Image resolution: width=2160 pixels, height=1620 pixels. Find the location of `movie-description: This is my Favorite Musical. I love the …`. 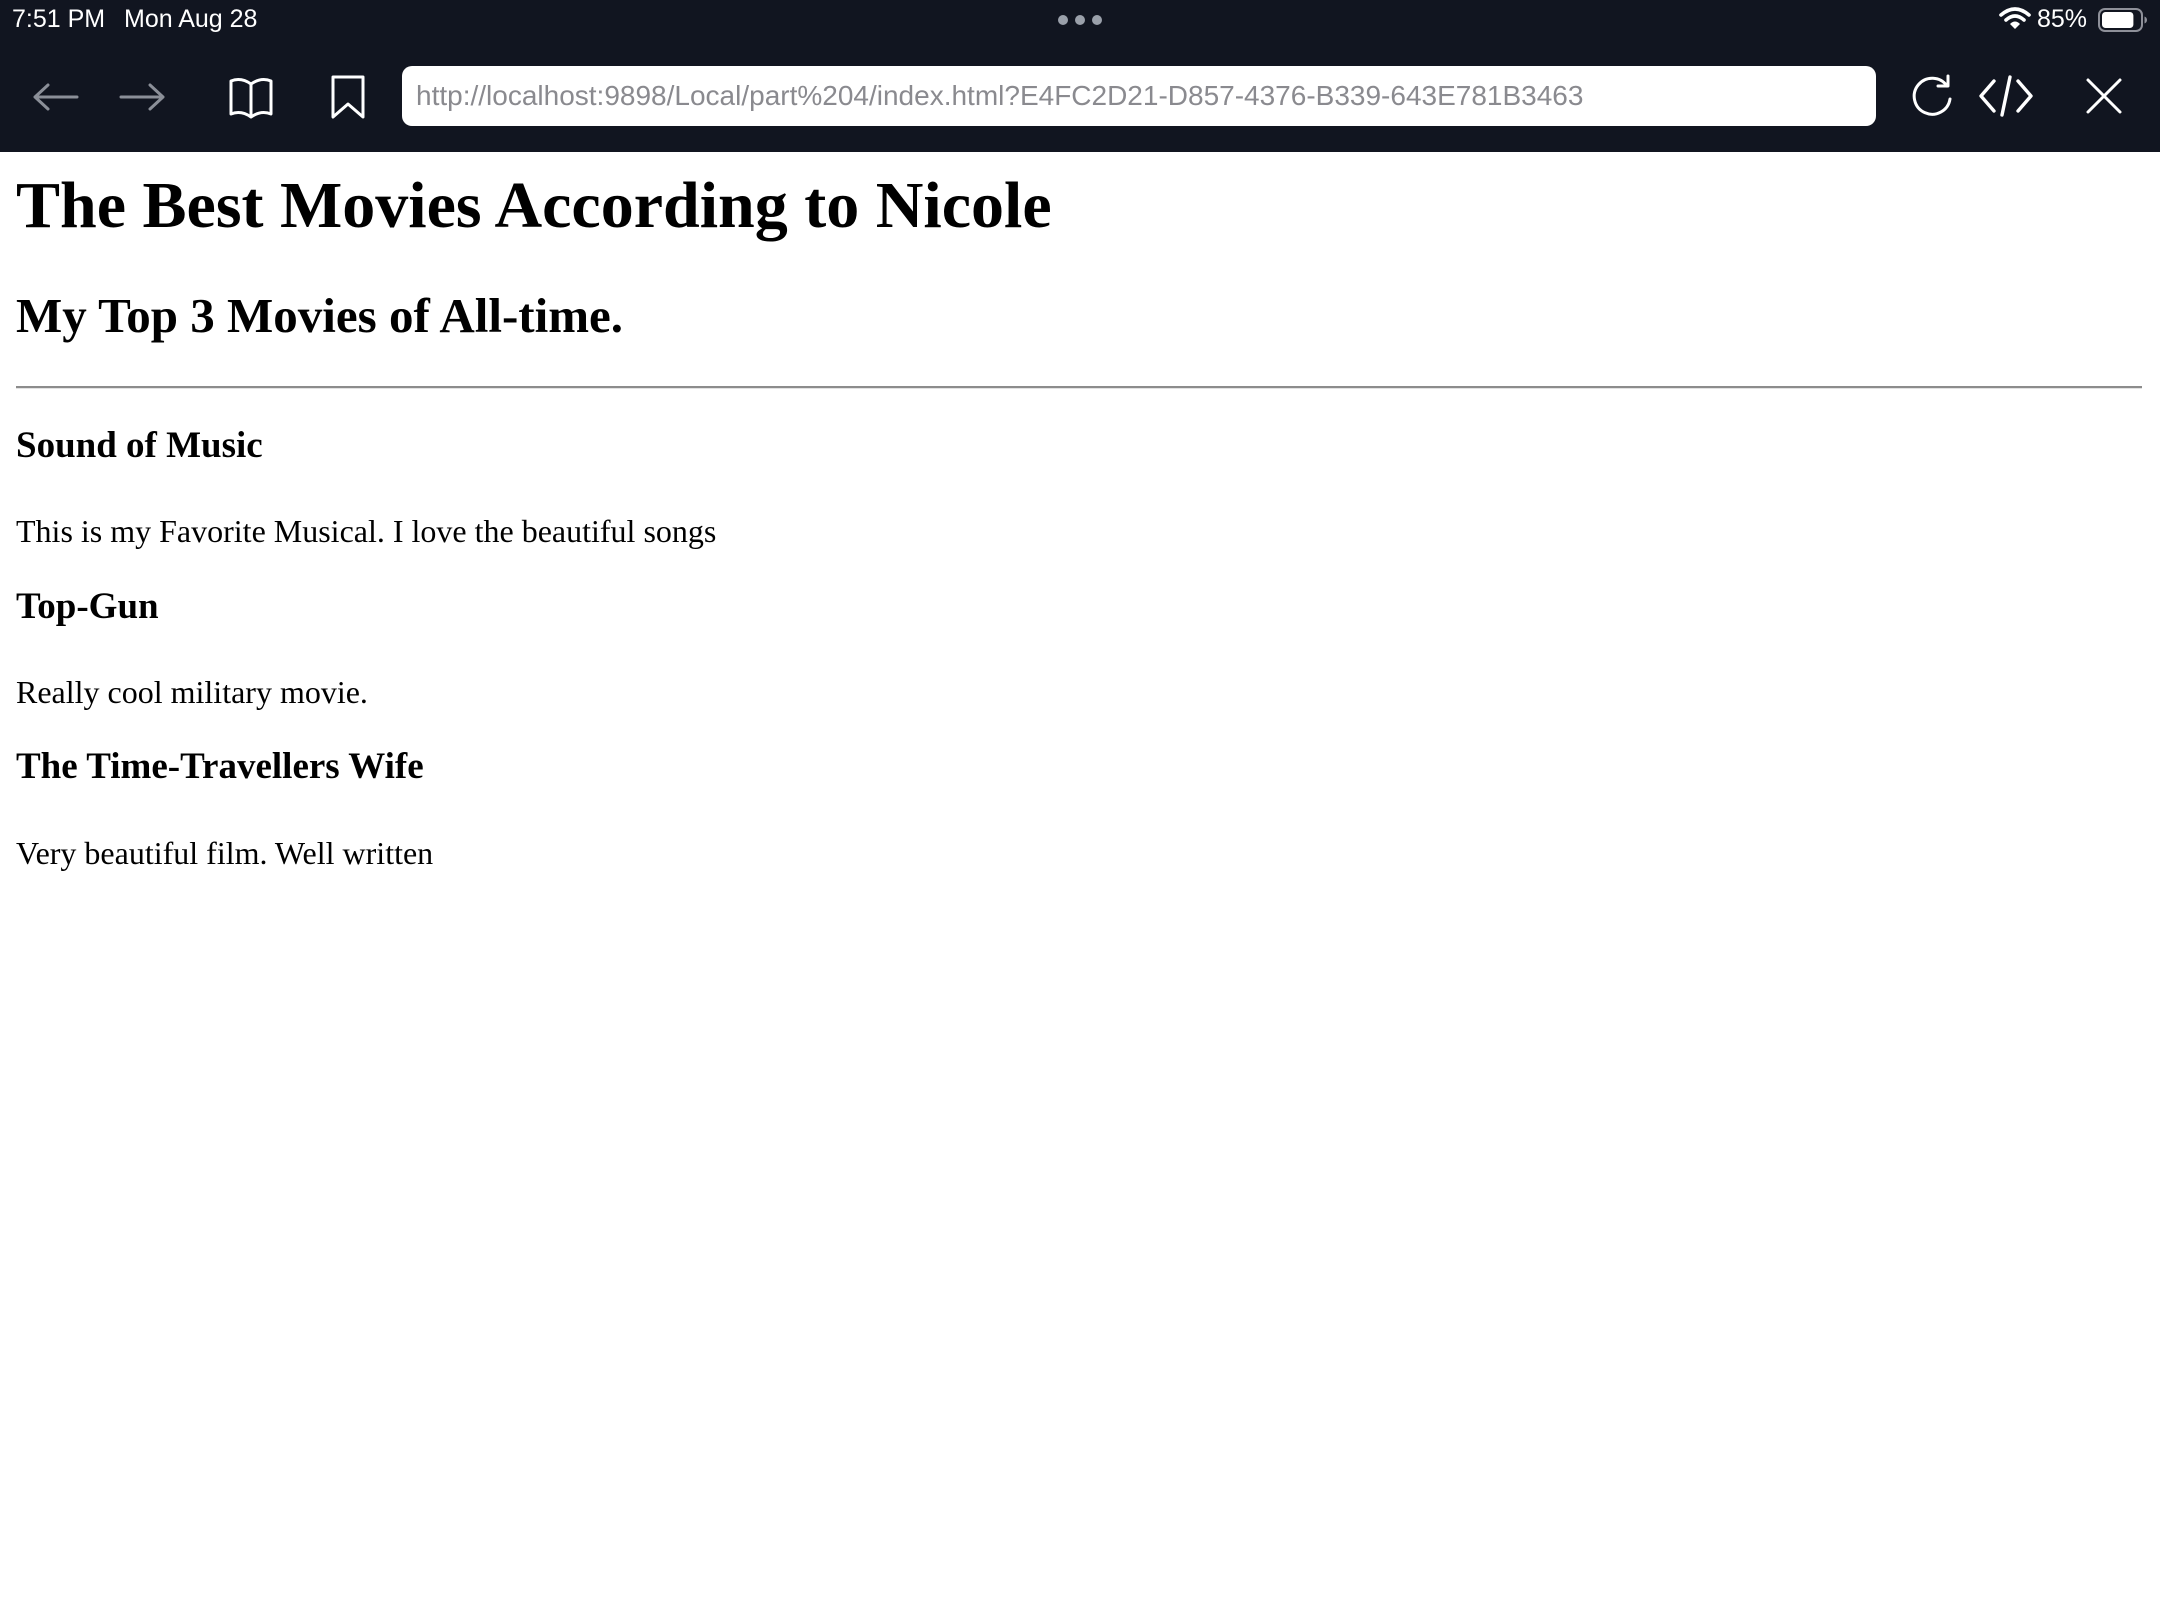

movie-description: This is my Favorite Musical. I love the … is located at coordinates (366, 531).